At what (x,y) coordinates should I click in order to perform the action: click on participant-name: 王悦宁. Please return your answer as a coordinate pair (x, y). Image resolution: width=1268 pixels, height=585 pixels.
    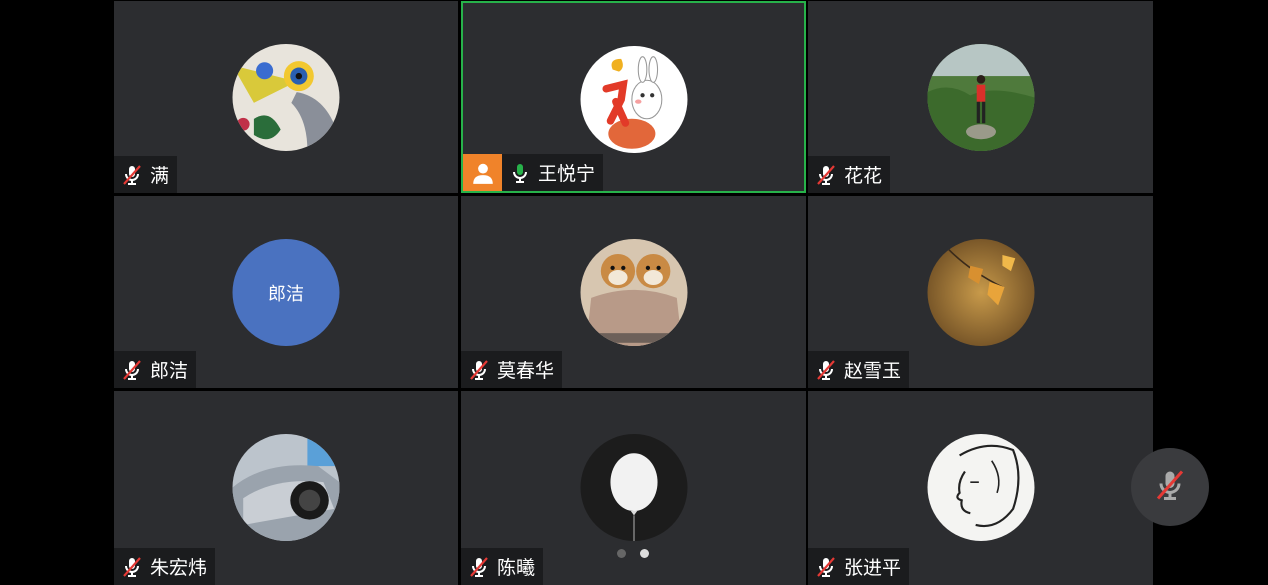
    Looking at the image, I should click on (567, 174).